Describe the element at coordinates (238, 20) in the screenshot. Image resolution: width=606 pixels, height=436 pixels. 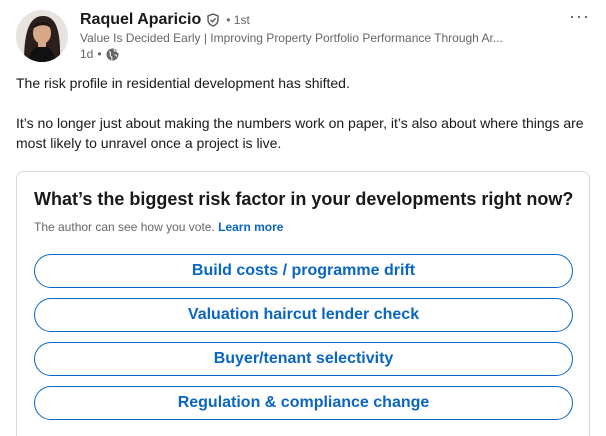
I see `connection-degree: • 1st` at that location.